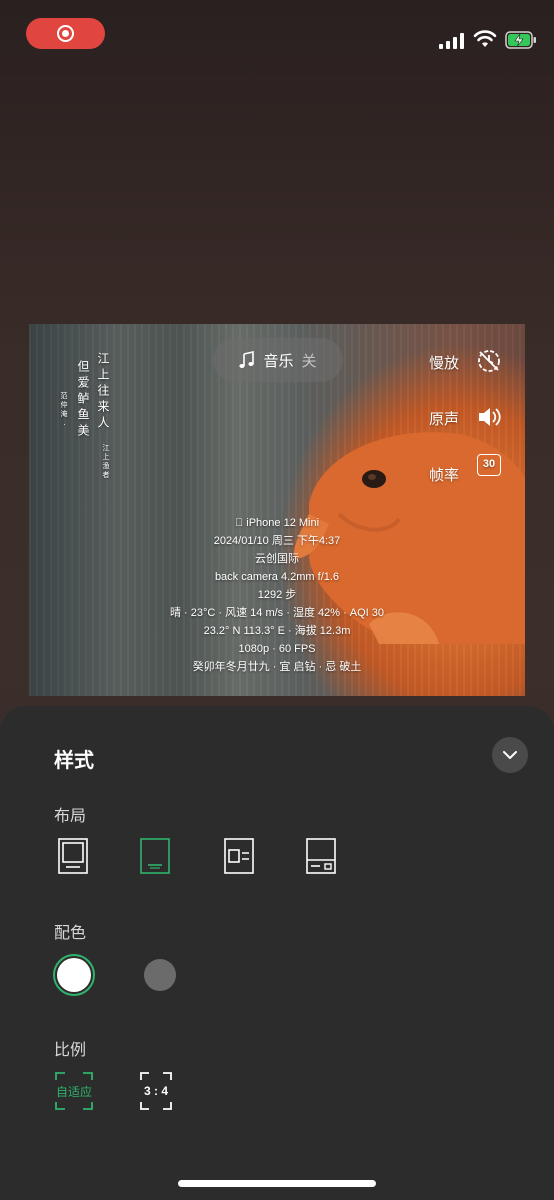  I want to click on poem-line-2: 但爱鲈鱼美, so click(83, 400).